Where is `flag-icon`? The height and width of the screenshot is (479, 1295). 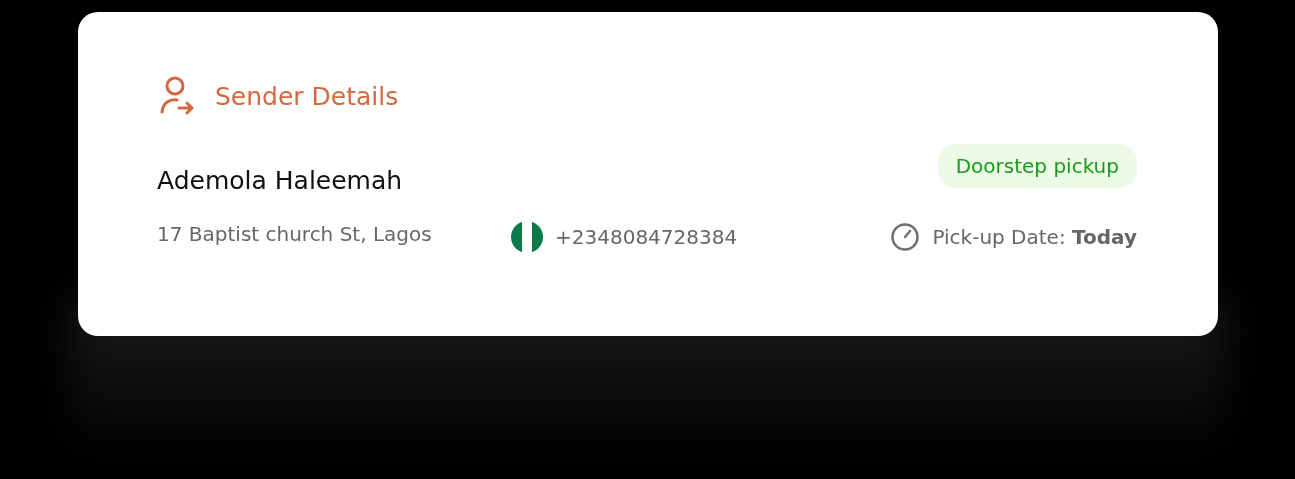
flag-icon is located at coordinates (527, 237).